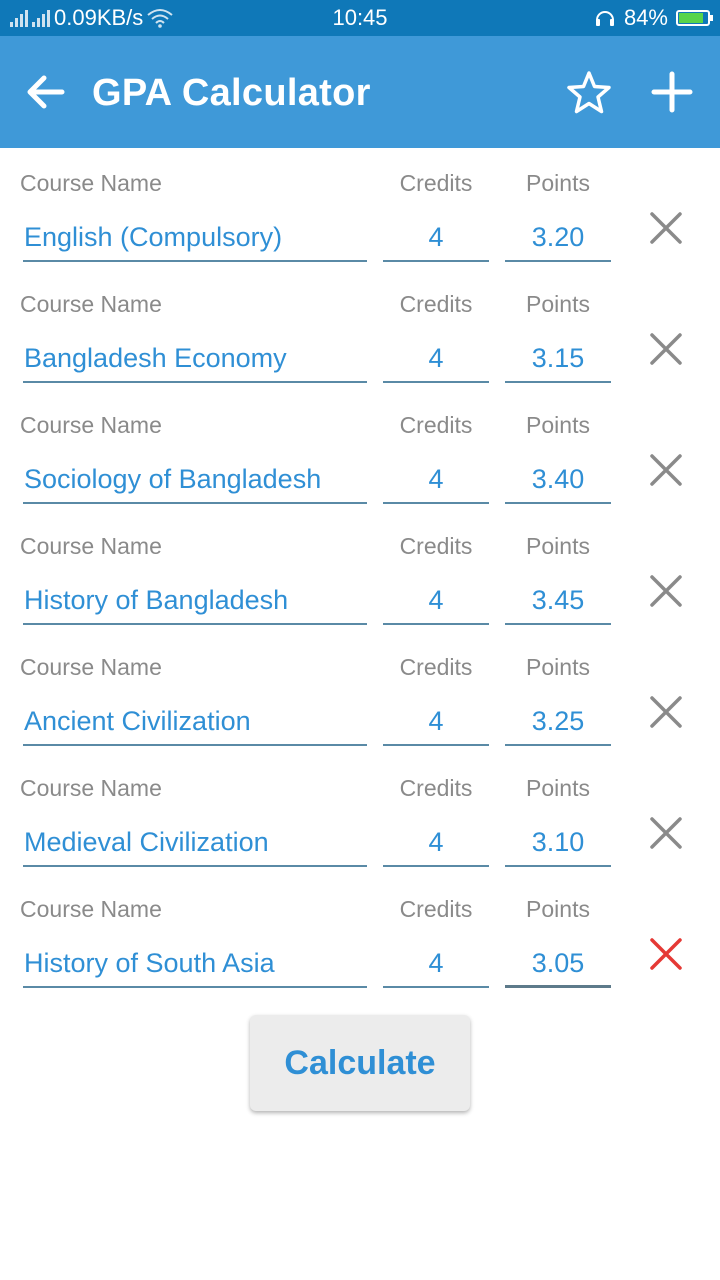 This screenshot has width=720, height=1280. Describe the element at coordinates (558, 721) in the screenshot. I see `points-field: 3.25` at that location.